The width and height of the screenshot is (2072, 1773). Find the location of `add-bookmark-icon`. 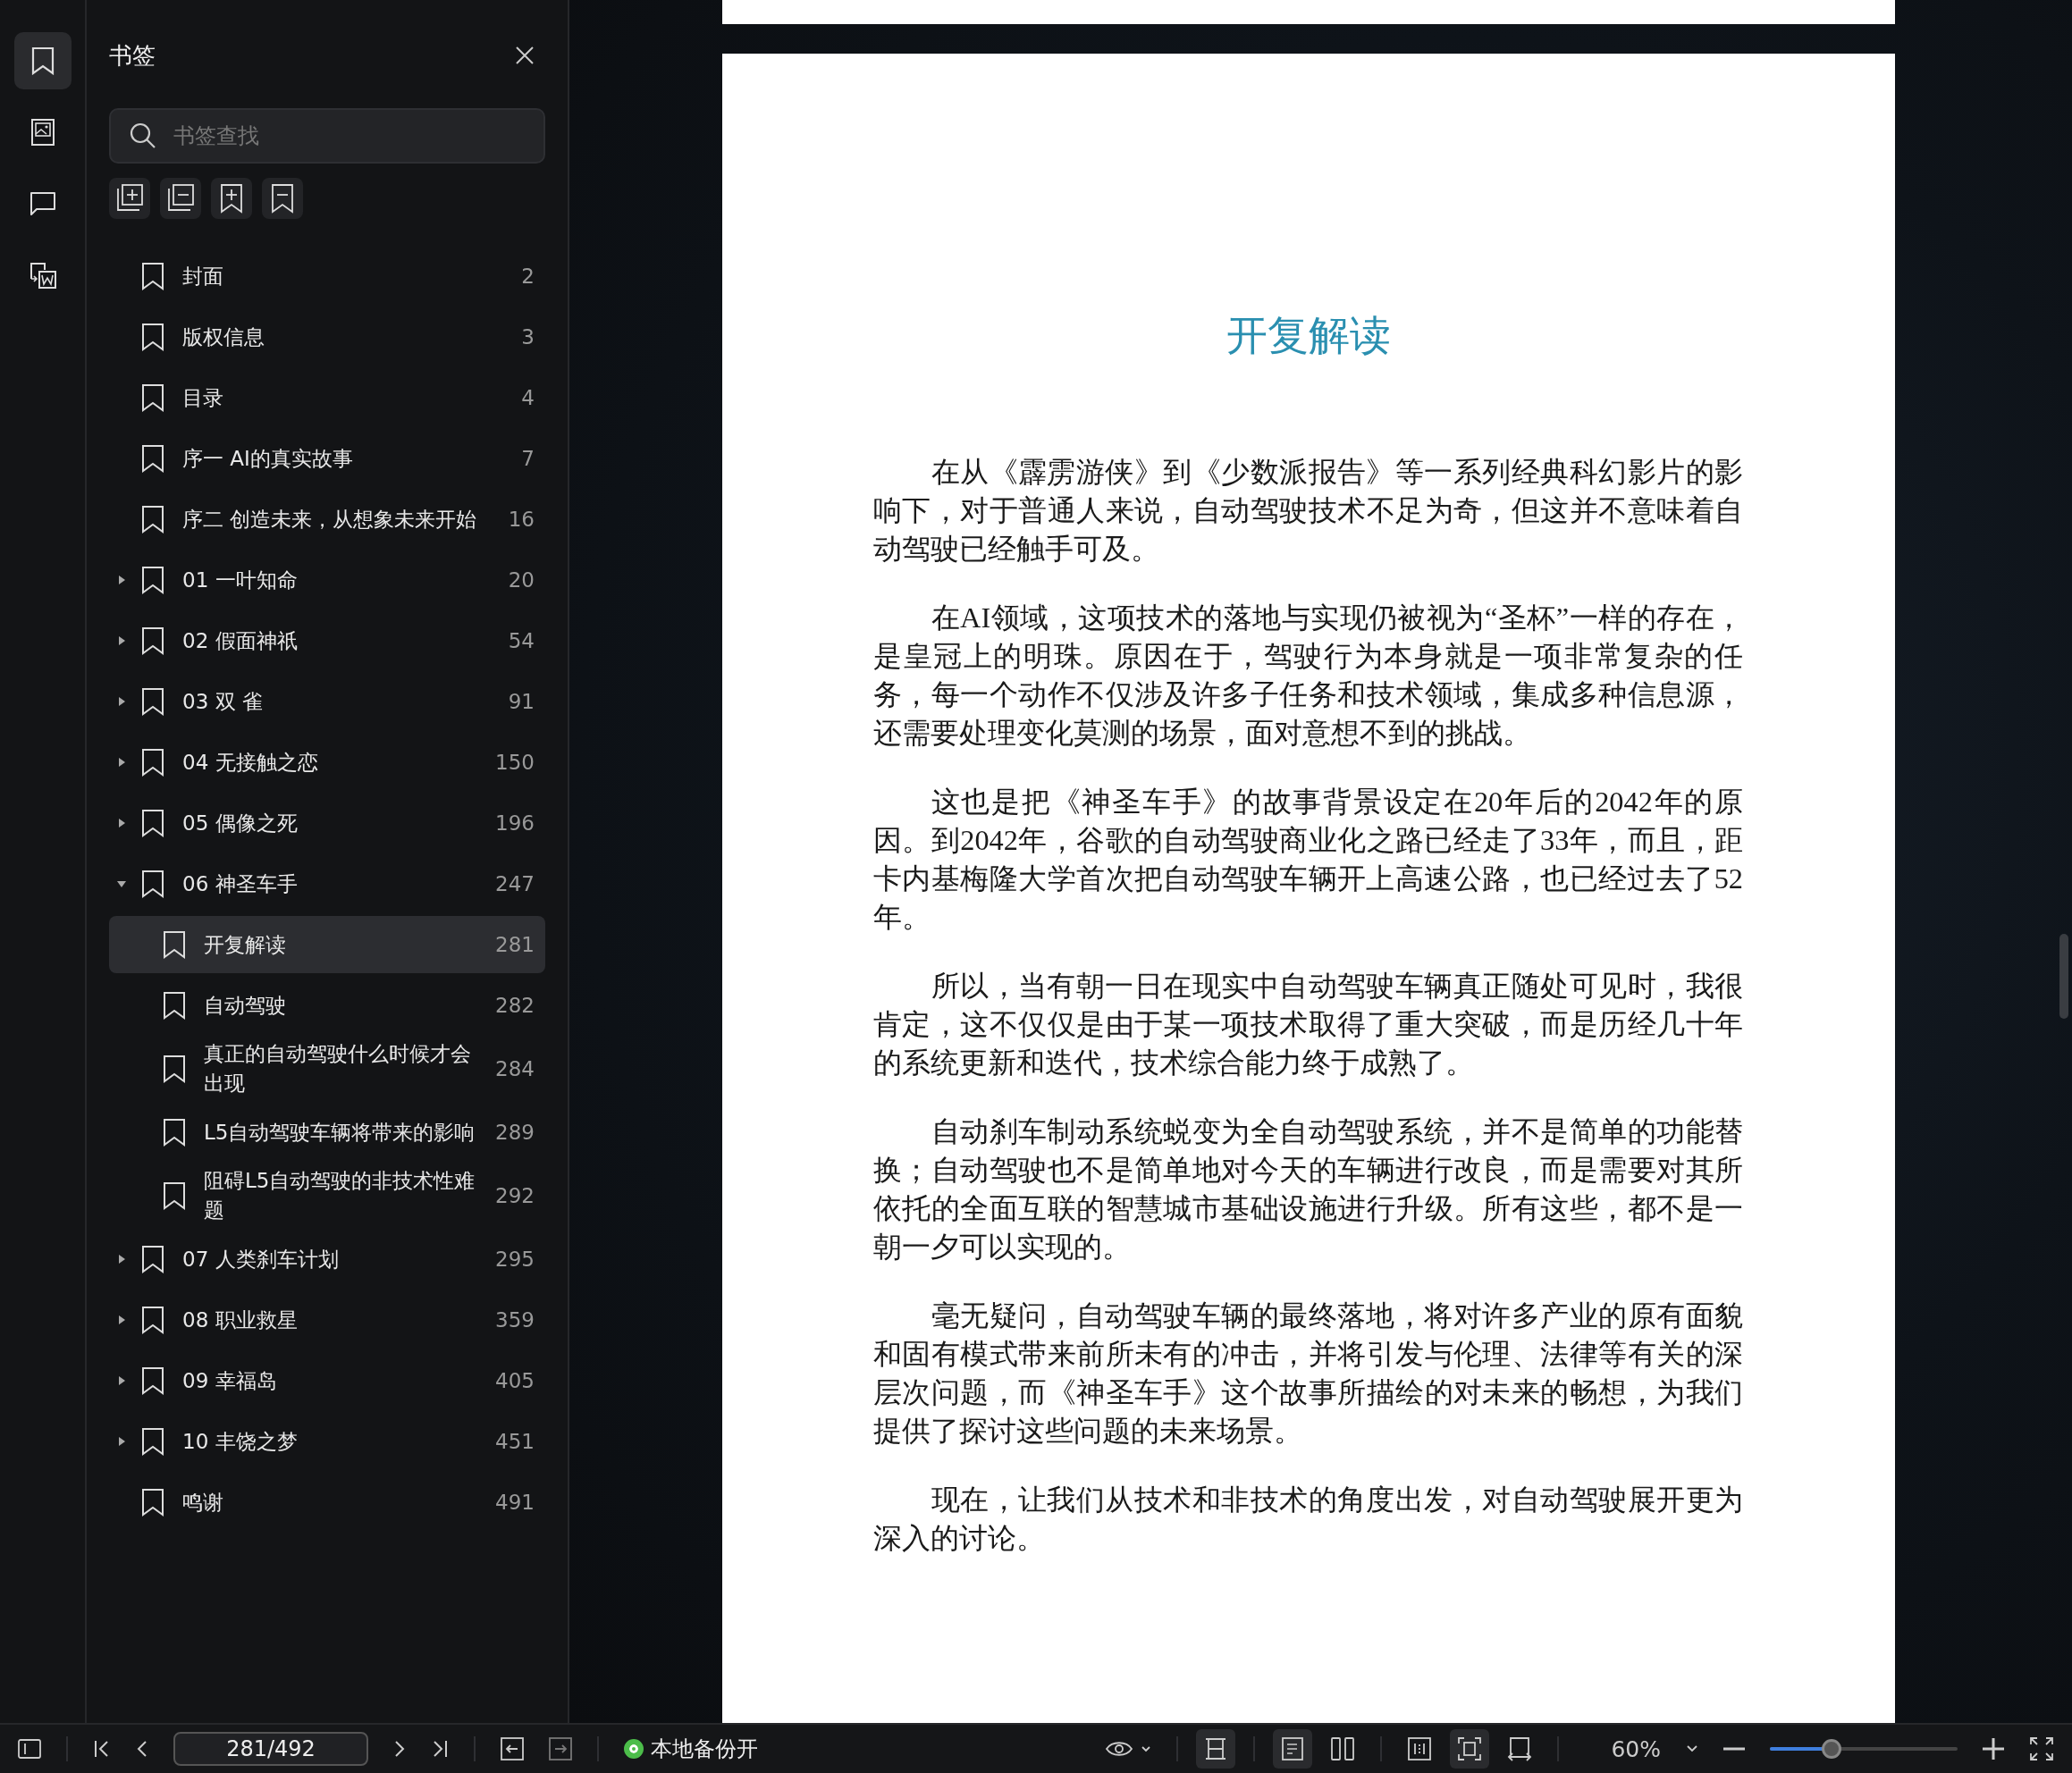

add-bookmark-icon is located at coordinates (231, 199).